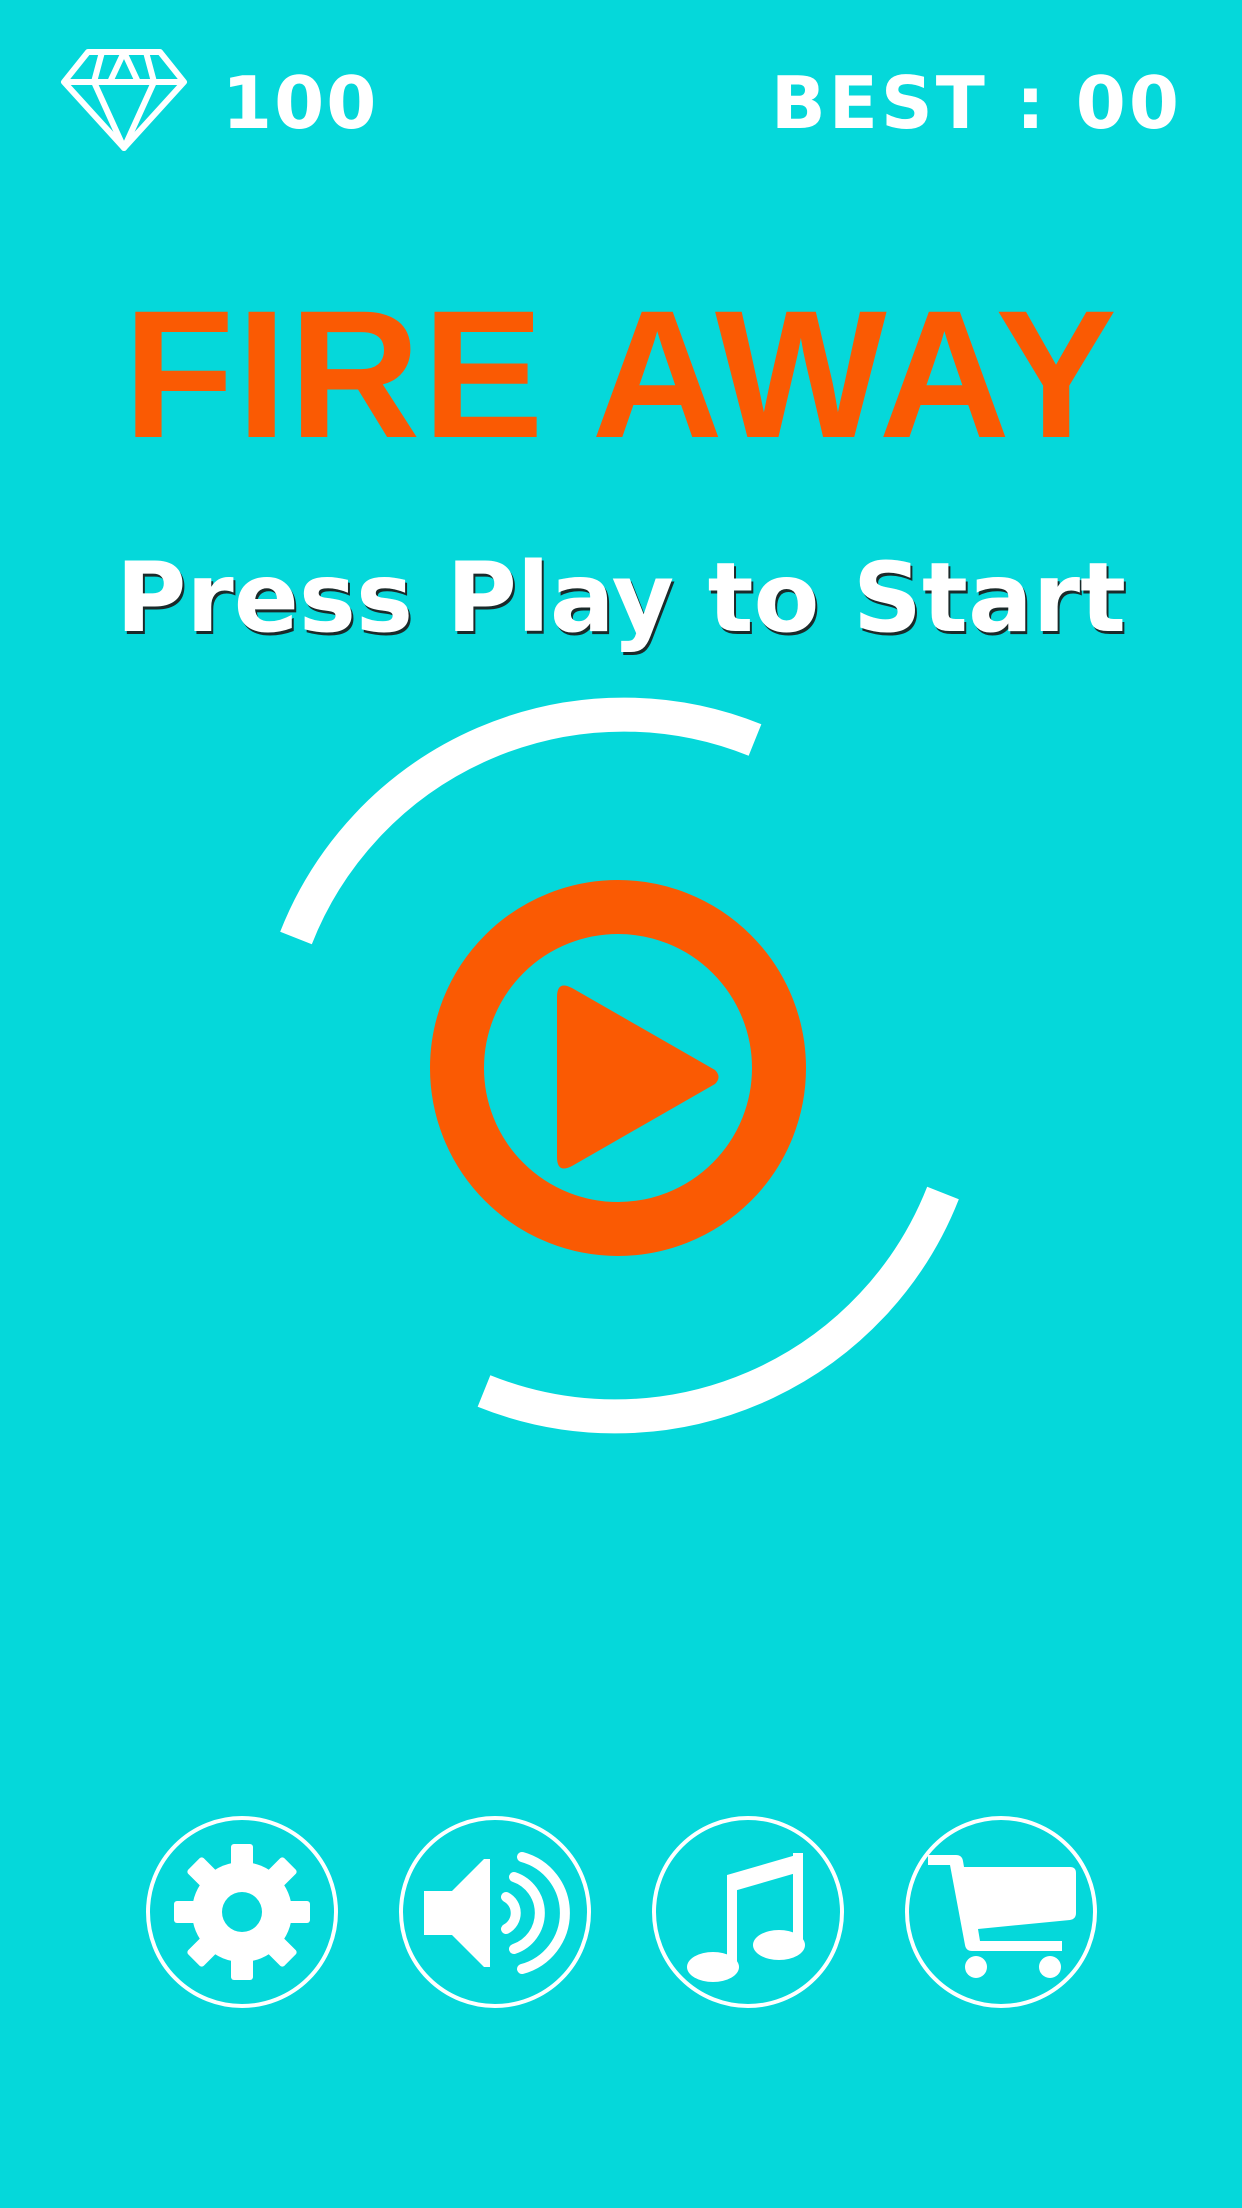  I want to click on best-score: BEST : 00, so click(976, 103).